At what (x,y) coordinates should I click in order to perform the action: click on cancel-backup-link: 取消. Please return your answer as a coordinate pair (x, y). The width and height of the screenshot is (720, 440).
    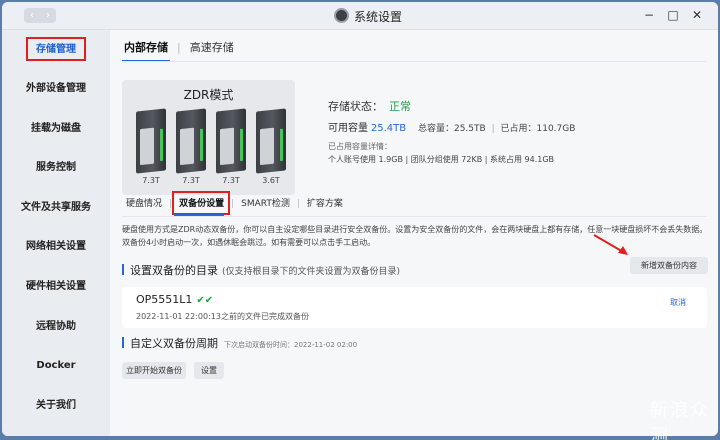
    Looking at the image, I should click on (678, 302).